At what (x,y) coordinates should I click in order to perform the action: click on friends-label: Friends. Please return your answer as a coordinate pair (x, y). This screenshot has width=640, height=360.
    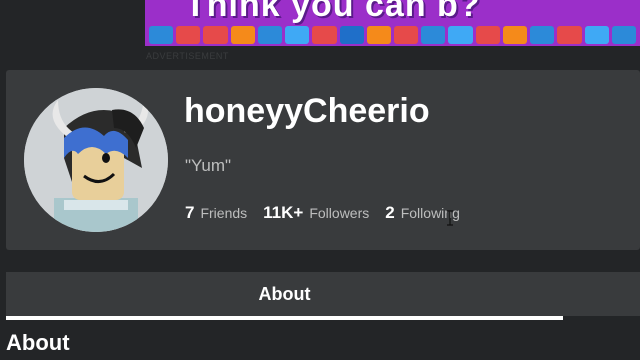
    Looking at the image, I should click on (224, 213).